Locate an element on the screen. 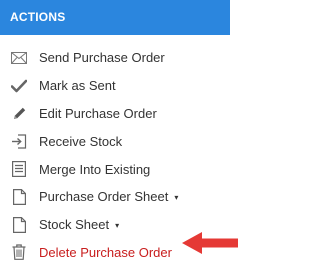  menu-item-receive-stock: Receive Stock is located at coordinates (115, 141).